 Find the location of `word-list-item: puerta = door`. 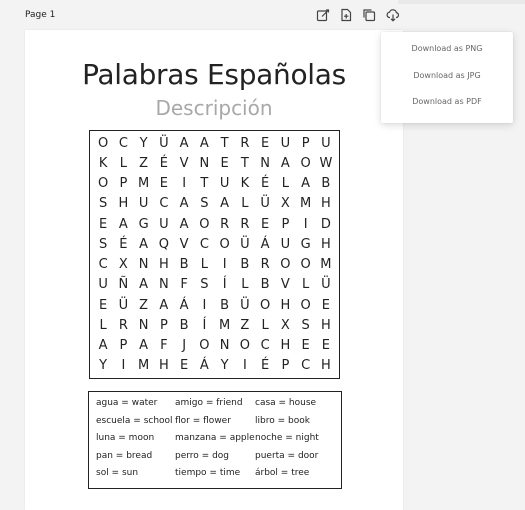

word-list-item: puerta = door is located at coordinates (287, 455).